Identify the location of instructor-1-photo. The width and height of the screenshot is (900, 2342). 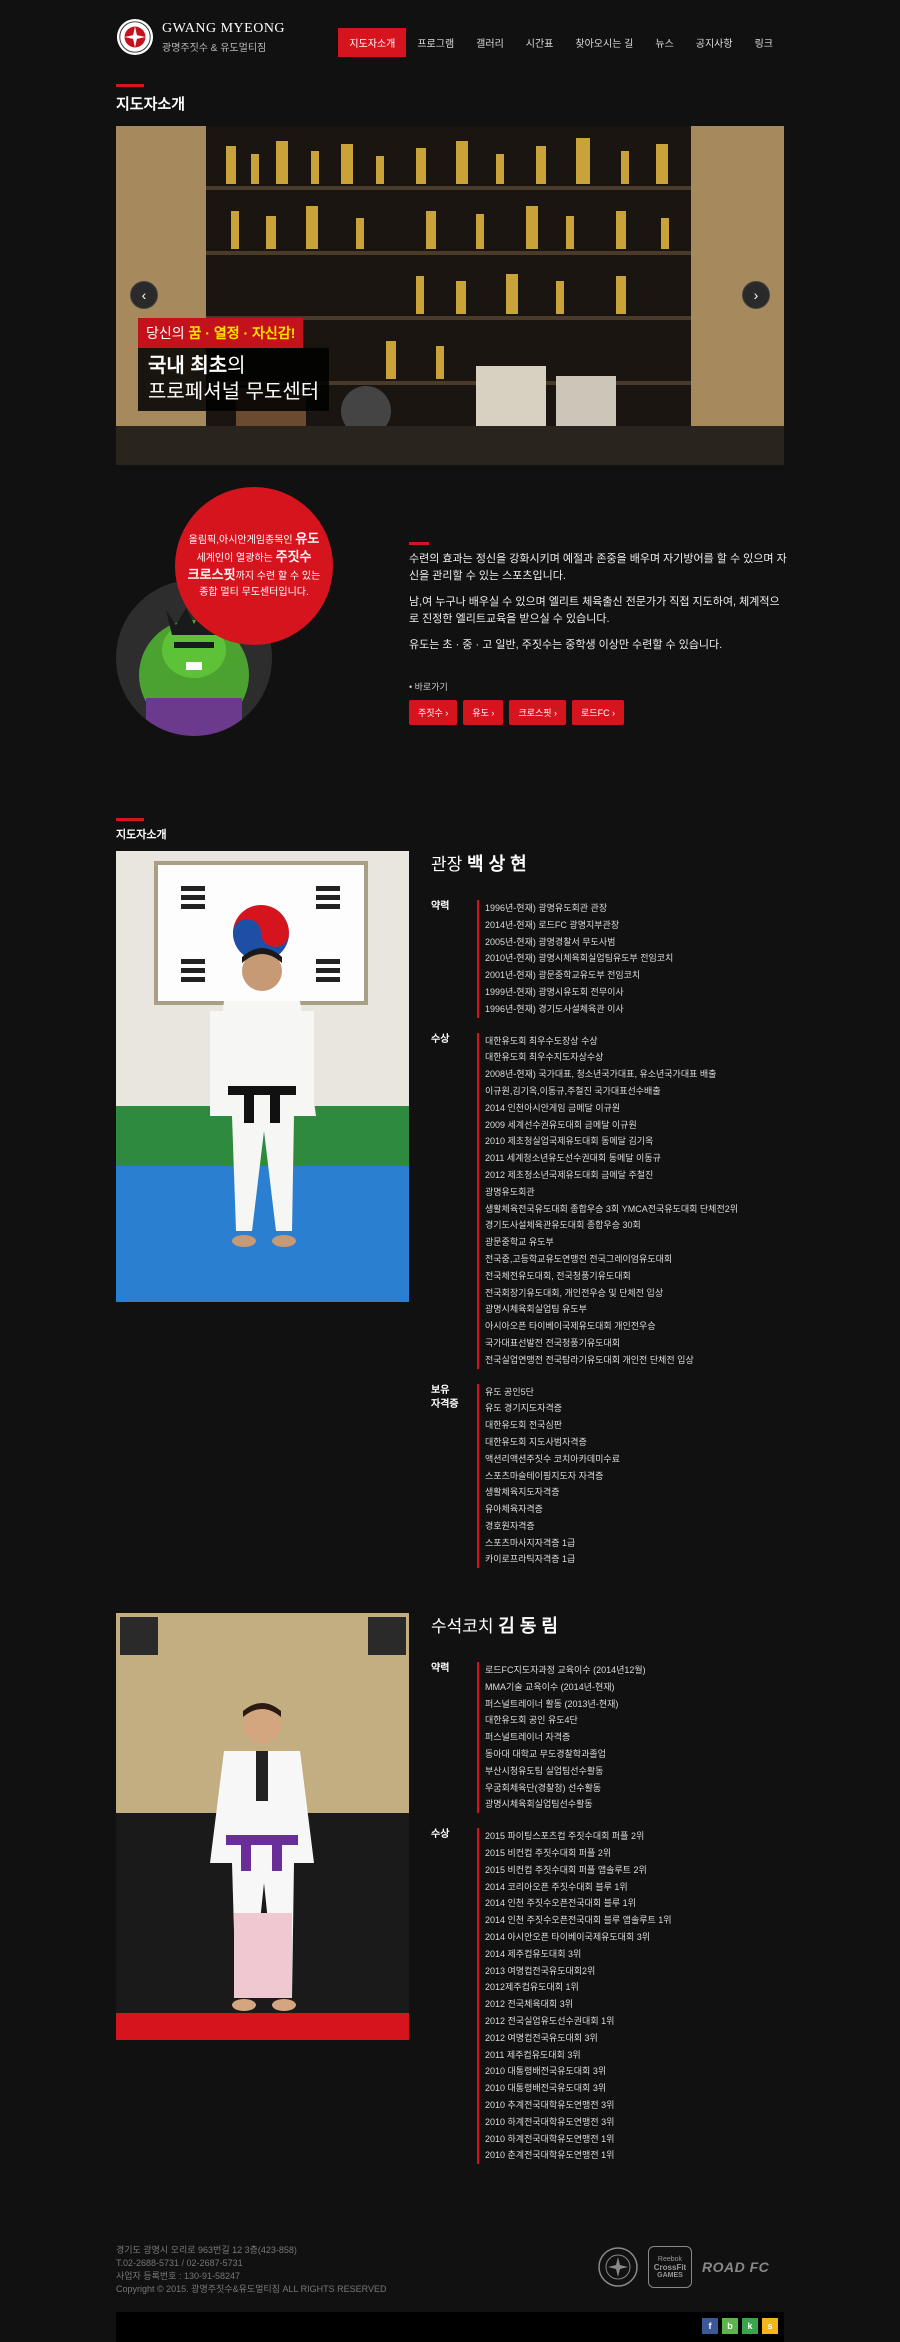
(262, 1076).